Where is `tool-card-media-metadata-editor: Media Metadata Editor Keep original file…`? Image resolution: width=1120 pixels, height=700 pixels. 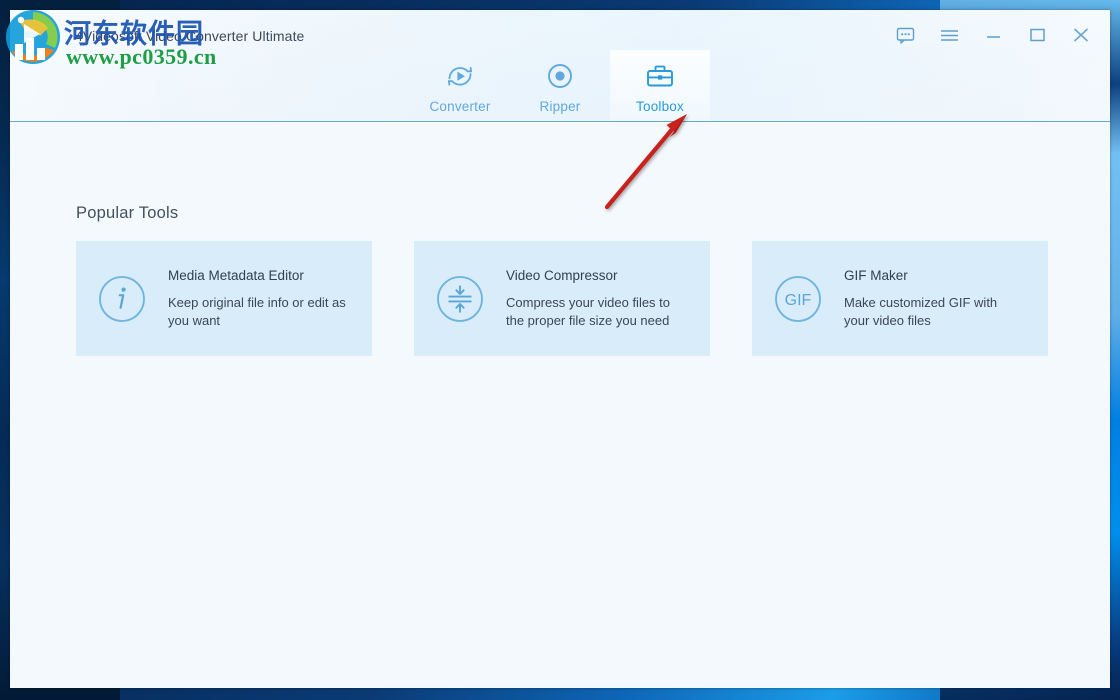
tool-card-media-metadata-editor: Media Metadata Editor Keep original file… is located at coordinates (224, 298).